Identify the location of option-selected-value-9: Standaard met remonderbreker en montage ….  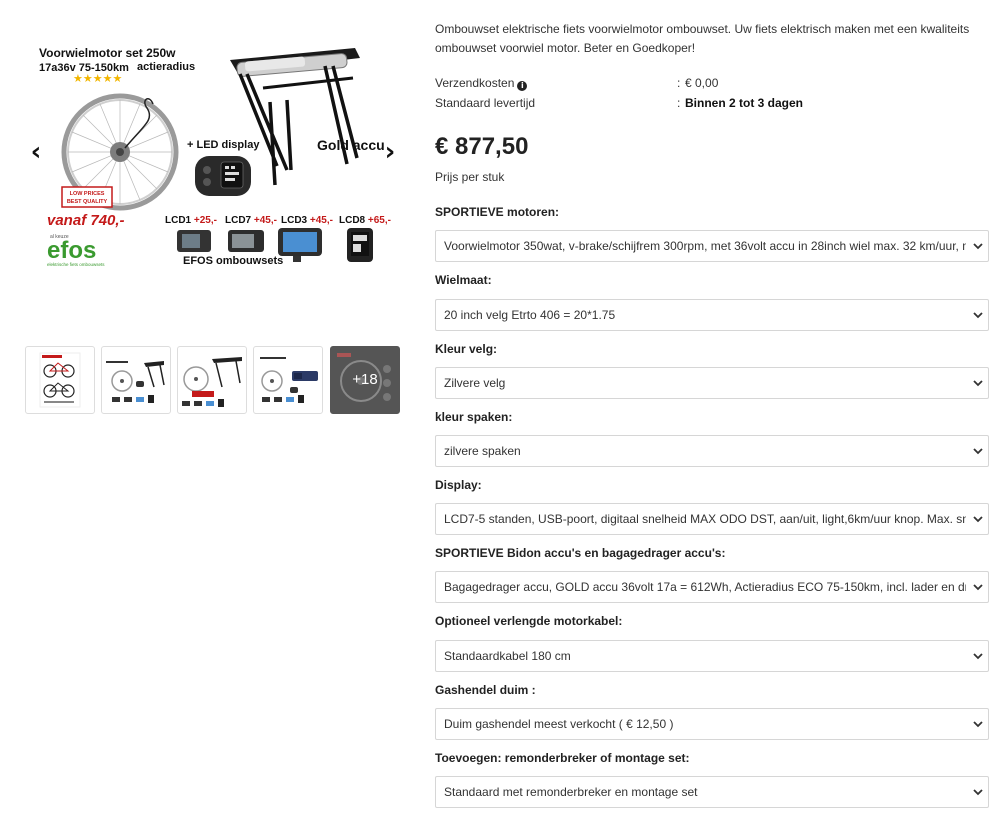
(571, 792).